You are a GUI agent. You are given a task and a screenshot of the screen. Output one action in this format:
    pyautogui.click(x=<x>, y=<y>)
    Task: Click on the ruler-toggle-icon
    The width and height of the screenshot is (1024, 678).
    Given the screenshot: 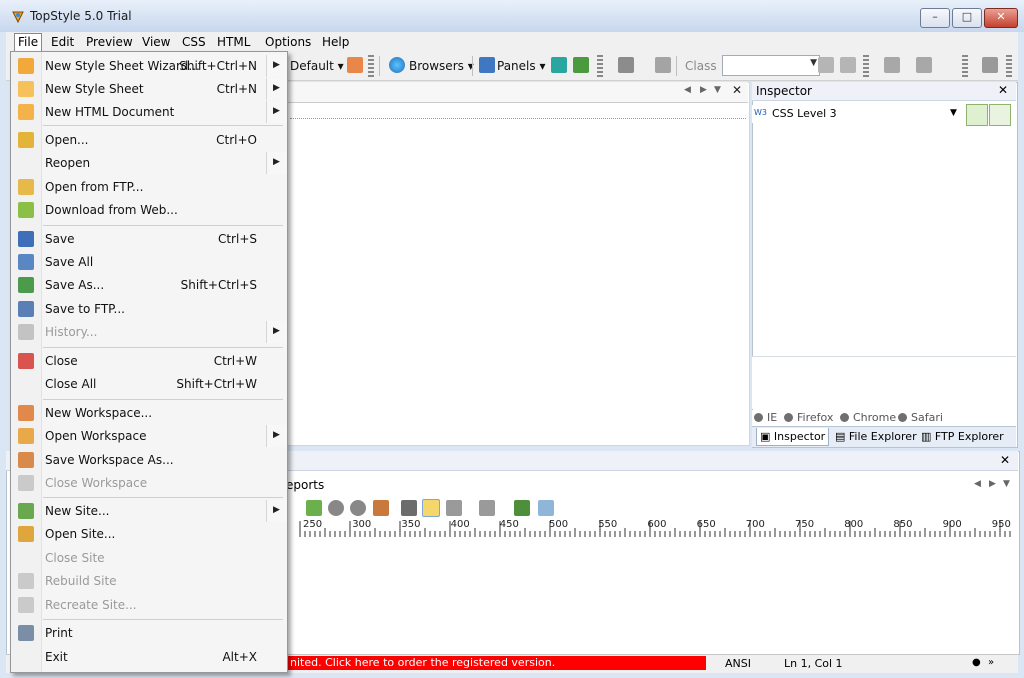 What is the action you would take?
    pyautogui.click(x=454, y=508)
    